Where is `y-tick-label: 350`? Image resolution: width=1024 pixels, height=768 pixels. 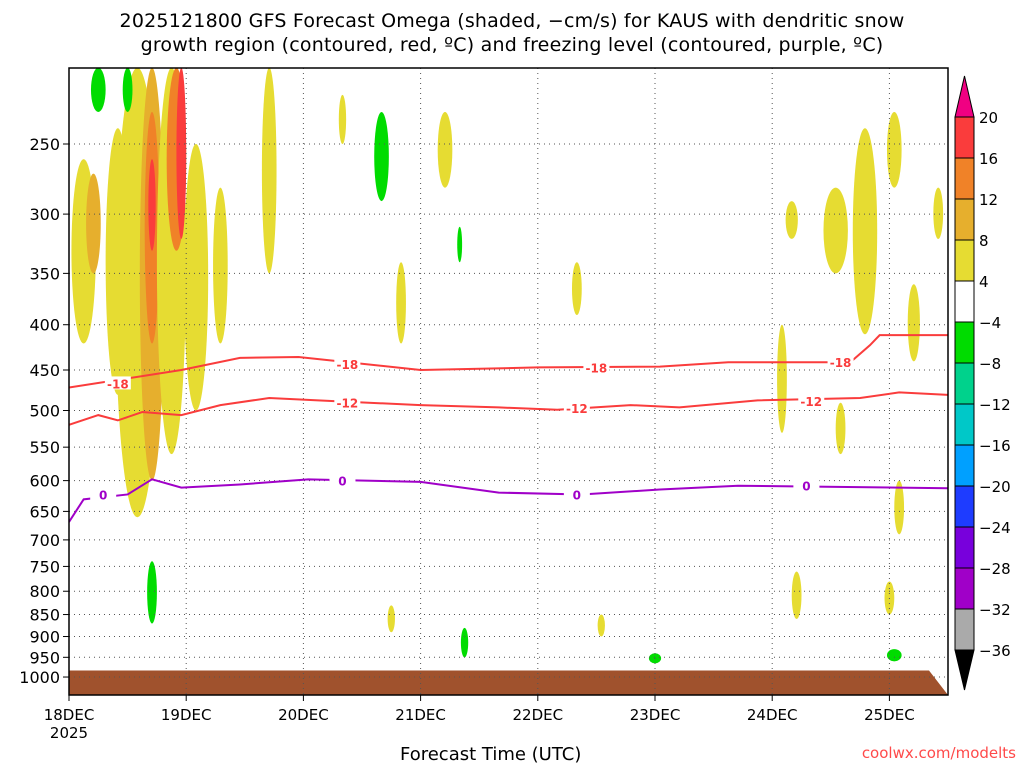
y-tick-label: 350 is located at coordinates (44, 273).